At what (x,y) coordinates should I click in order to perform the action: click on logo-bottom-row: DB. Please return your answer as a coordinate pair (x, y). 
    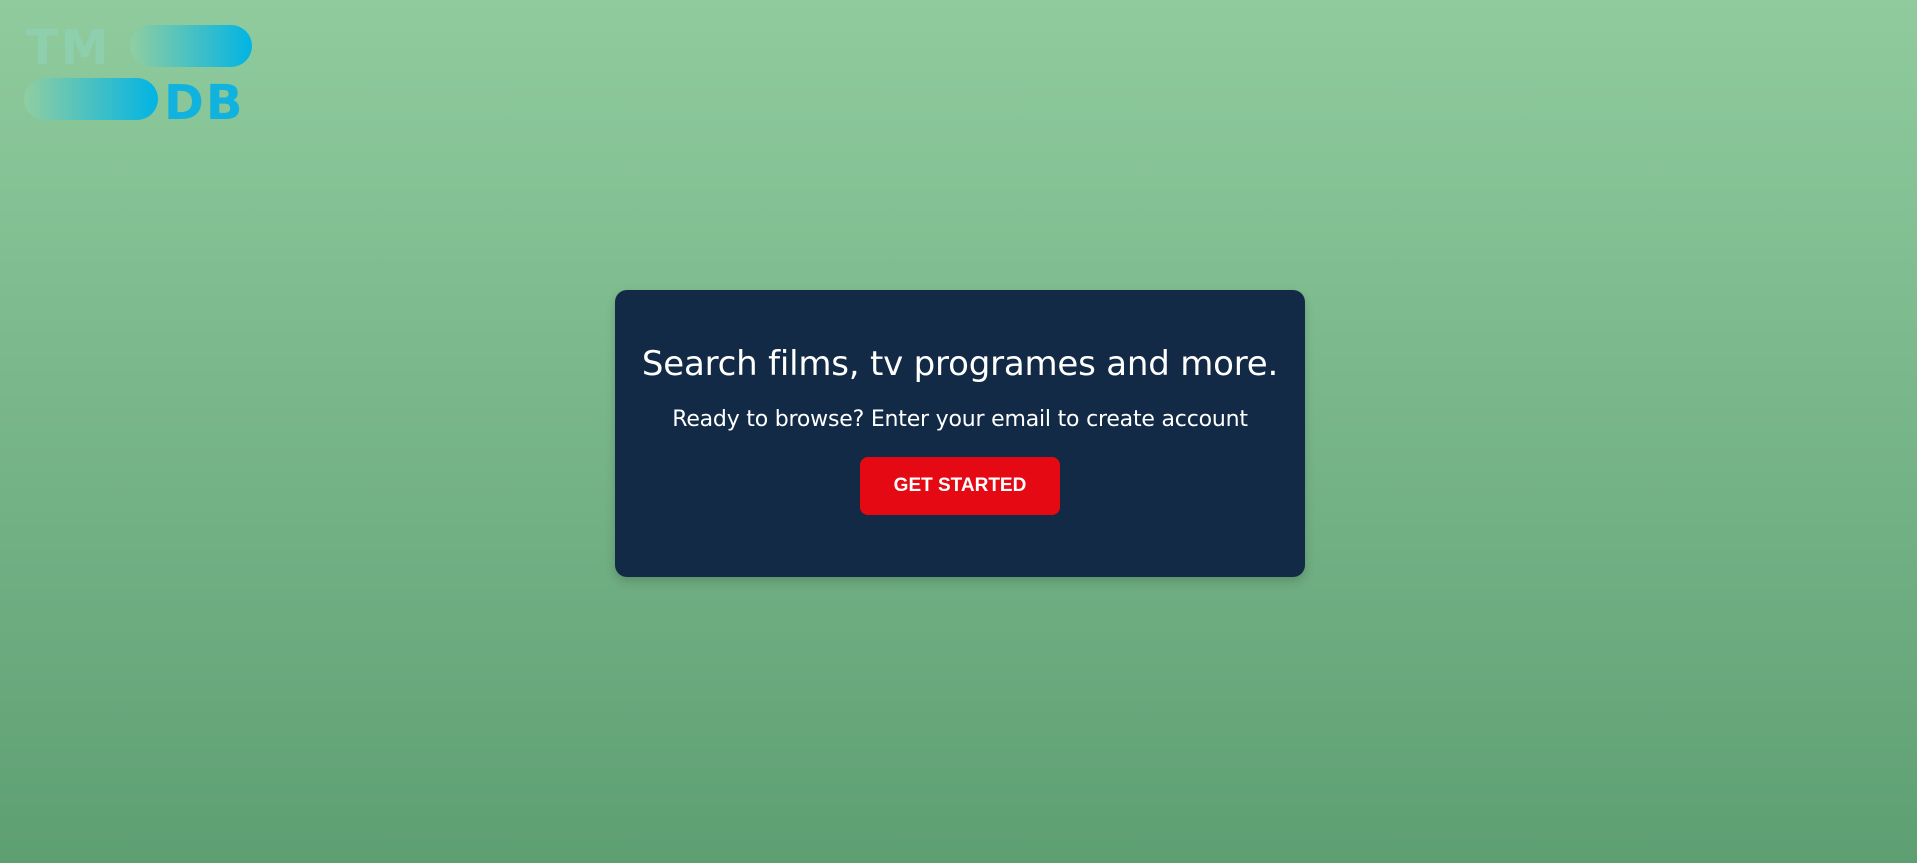
    Looking at the image, I should click on (134, 99).